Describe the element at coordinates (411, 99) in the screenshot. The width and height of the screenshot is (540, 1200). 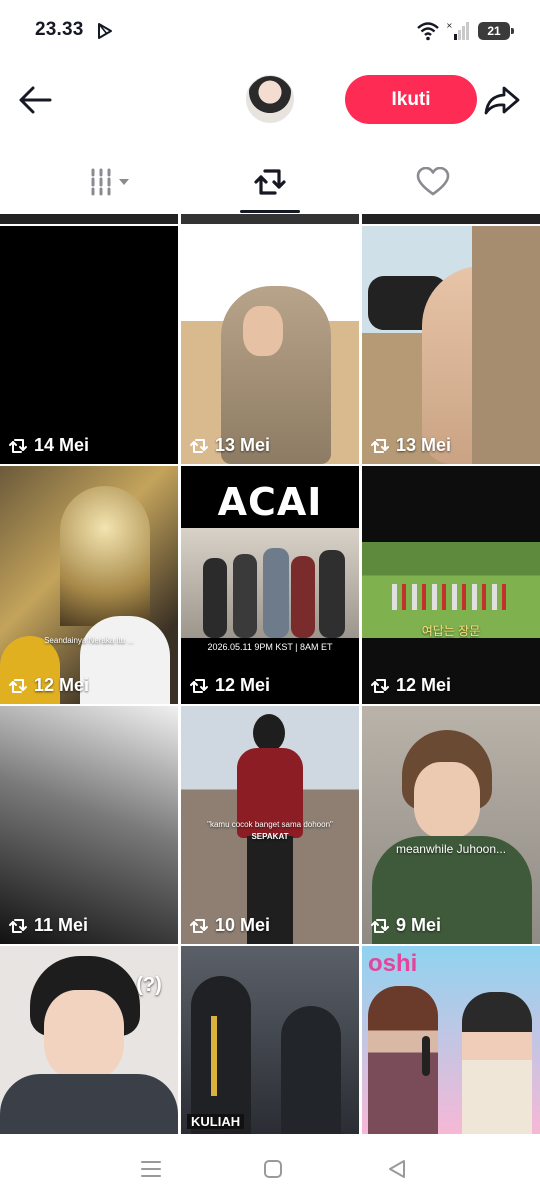
I see `follow-button: Ikuti` at that location.